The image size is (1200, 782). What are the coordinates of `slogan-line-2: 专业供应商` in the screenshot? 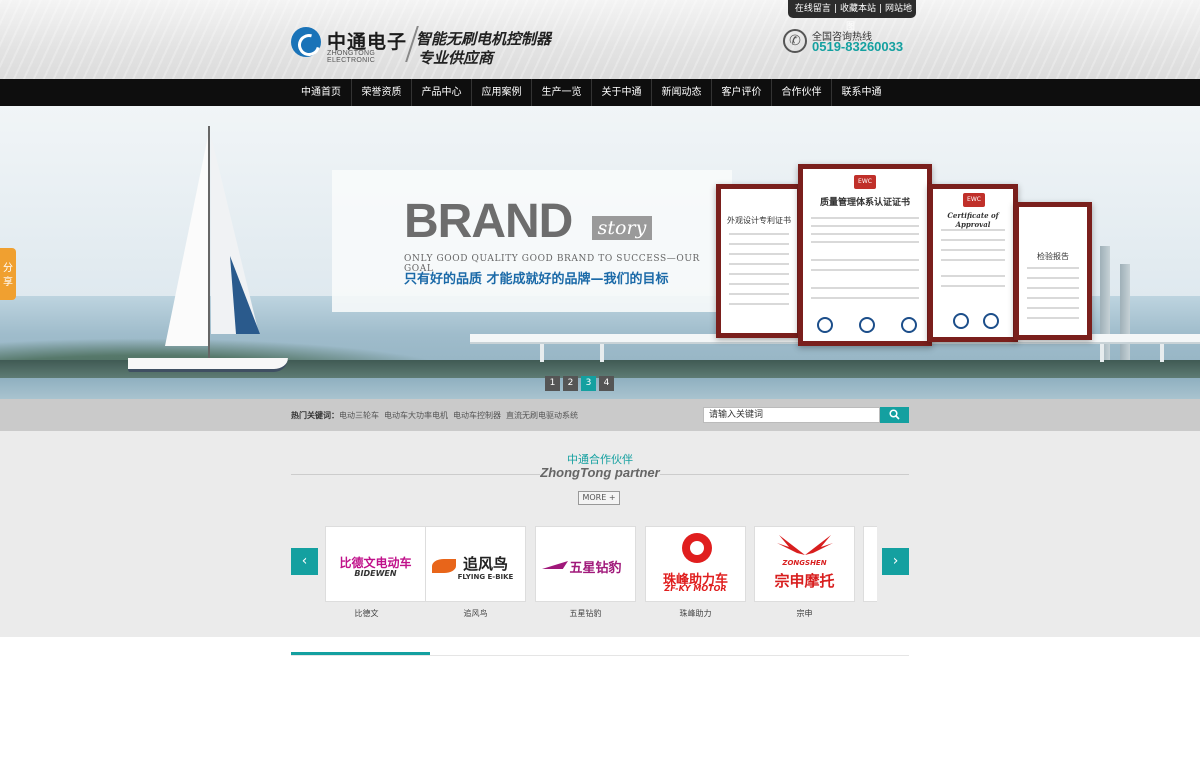 It's located at (456, 58).